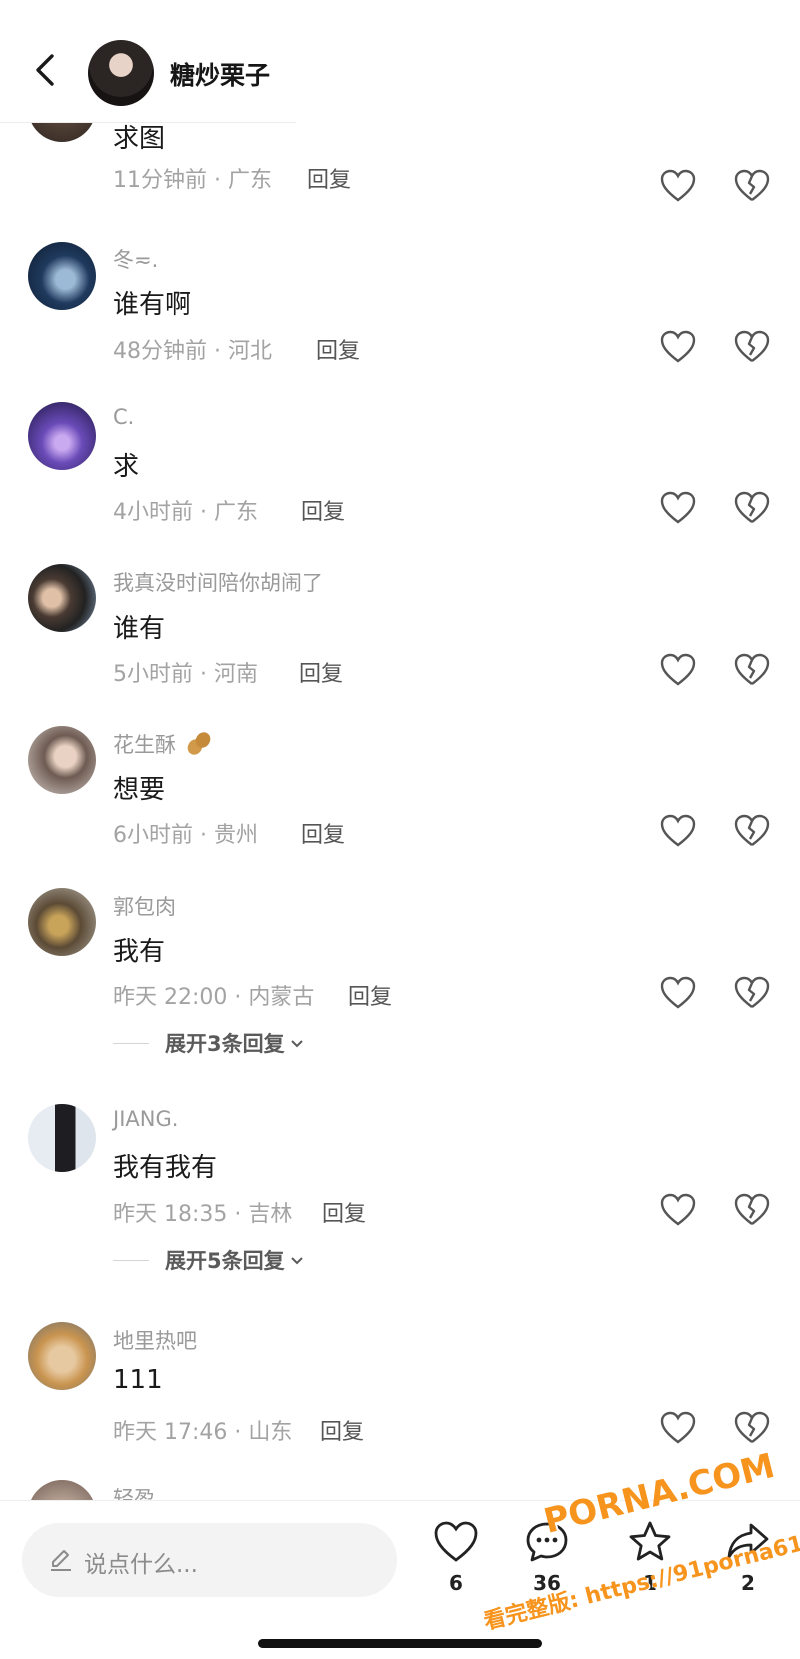 The height and width of the screenshot is (1659, 800). I want to click on star-icon, so click(650, 1541).